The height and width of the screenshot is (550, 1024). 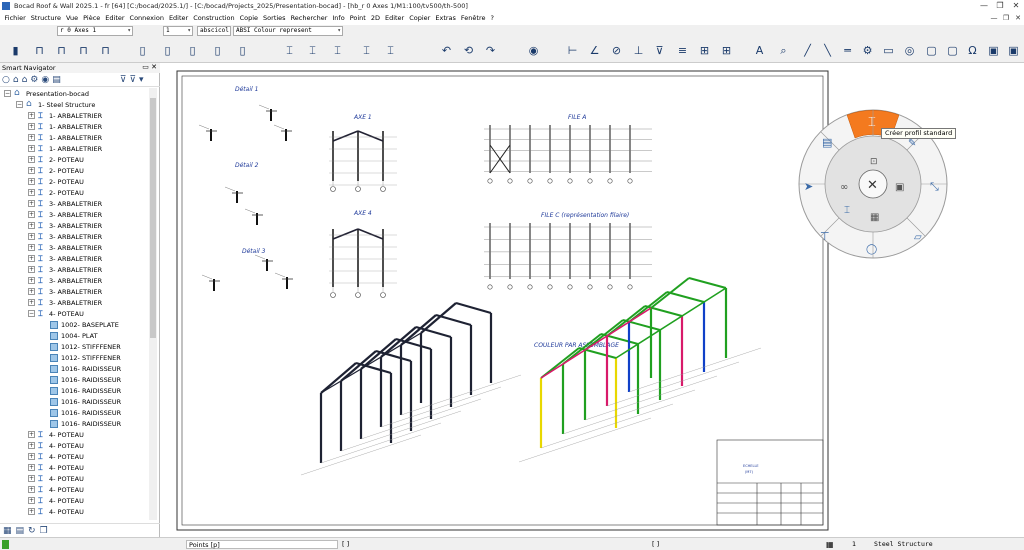 What do you see at coordinates (827, 142) in the screenshot?
I see `plate-icon: ▤` at bounding box center [827, 142].